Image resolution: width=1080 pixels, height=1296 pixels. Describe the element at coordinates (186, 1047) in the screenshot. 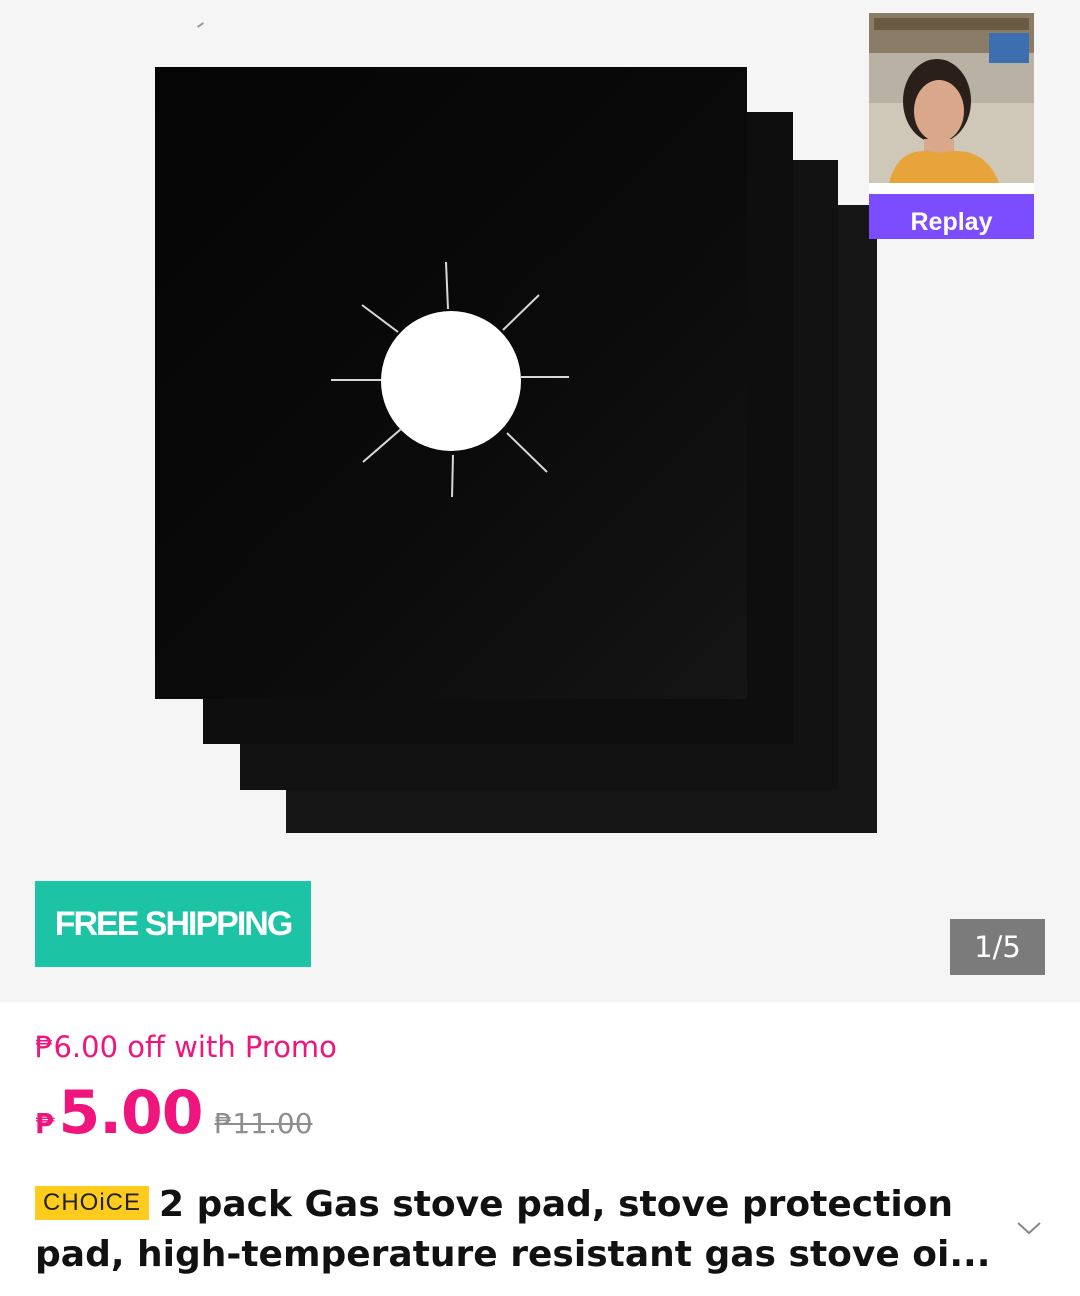

I see `promo-discount-text: ₱6.00 off with Promo` at that location.